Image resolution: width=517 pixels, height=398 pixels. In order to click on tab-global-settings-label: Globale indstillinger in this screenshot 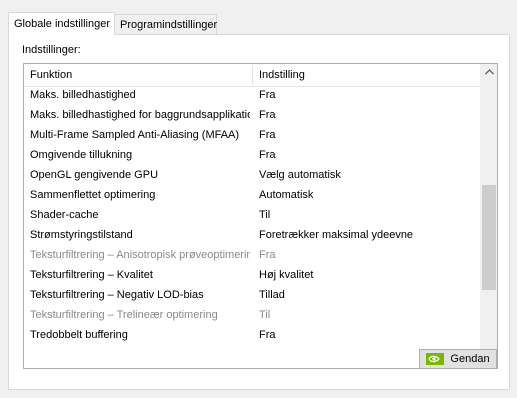, I will do `click(62, 24)`.